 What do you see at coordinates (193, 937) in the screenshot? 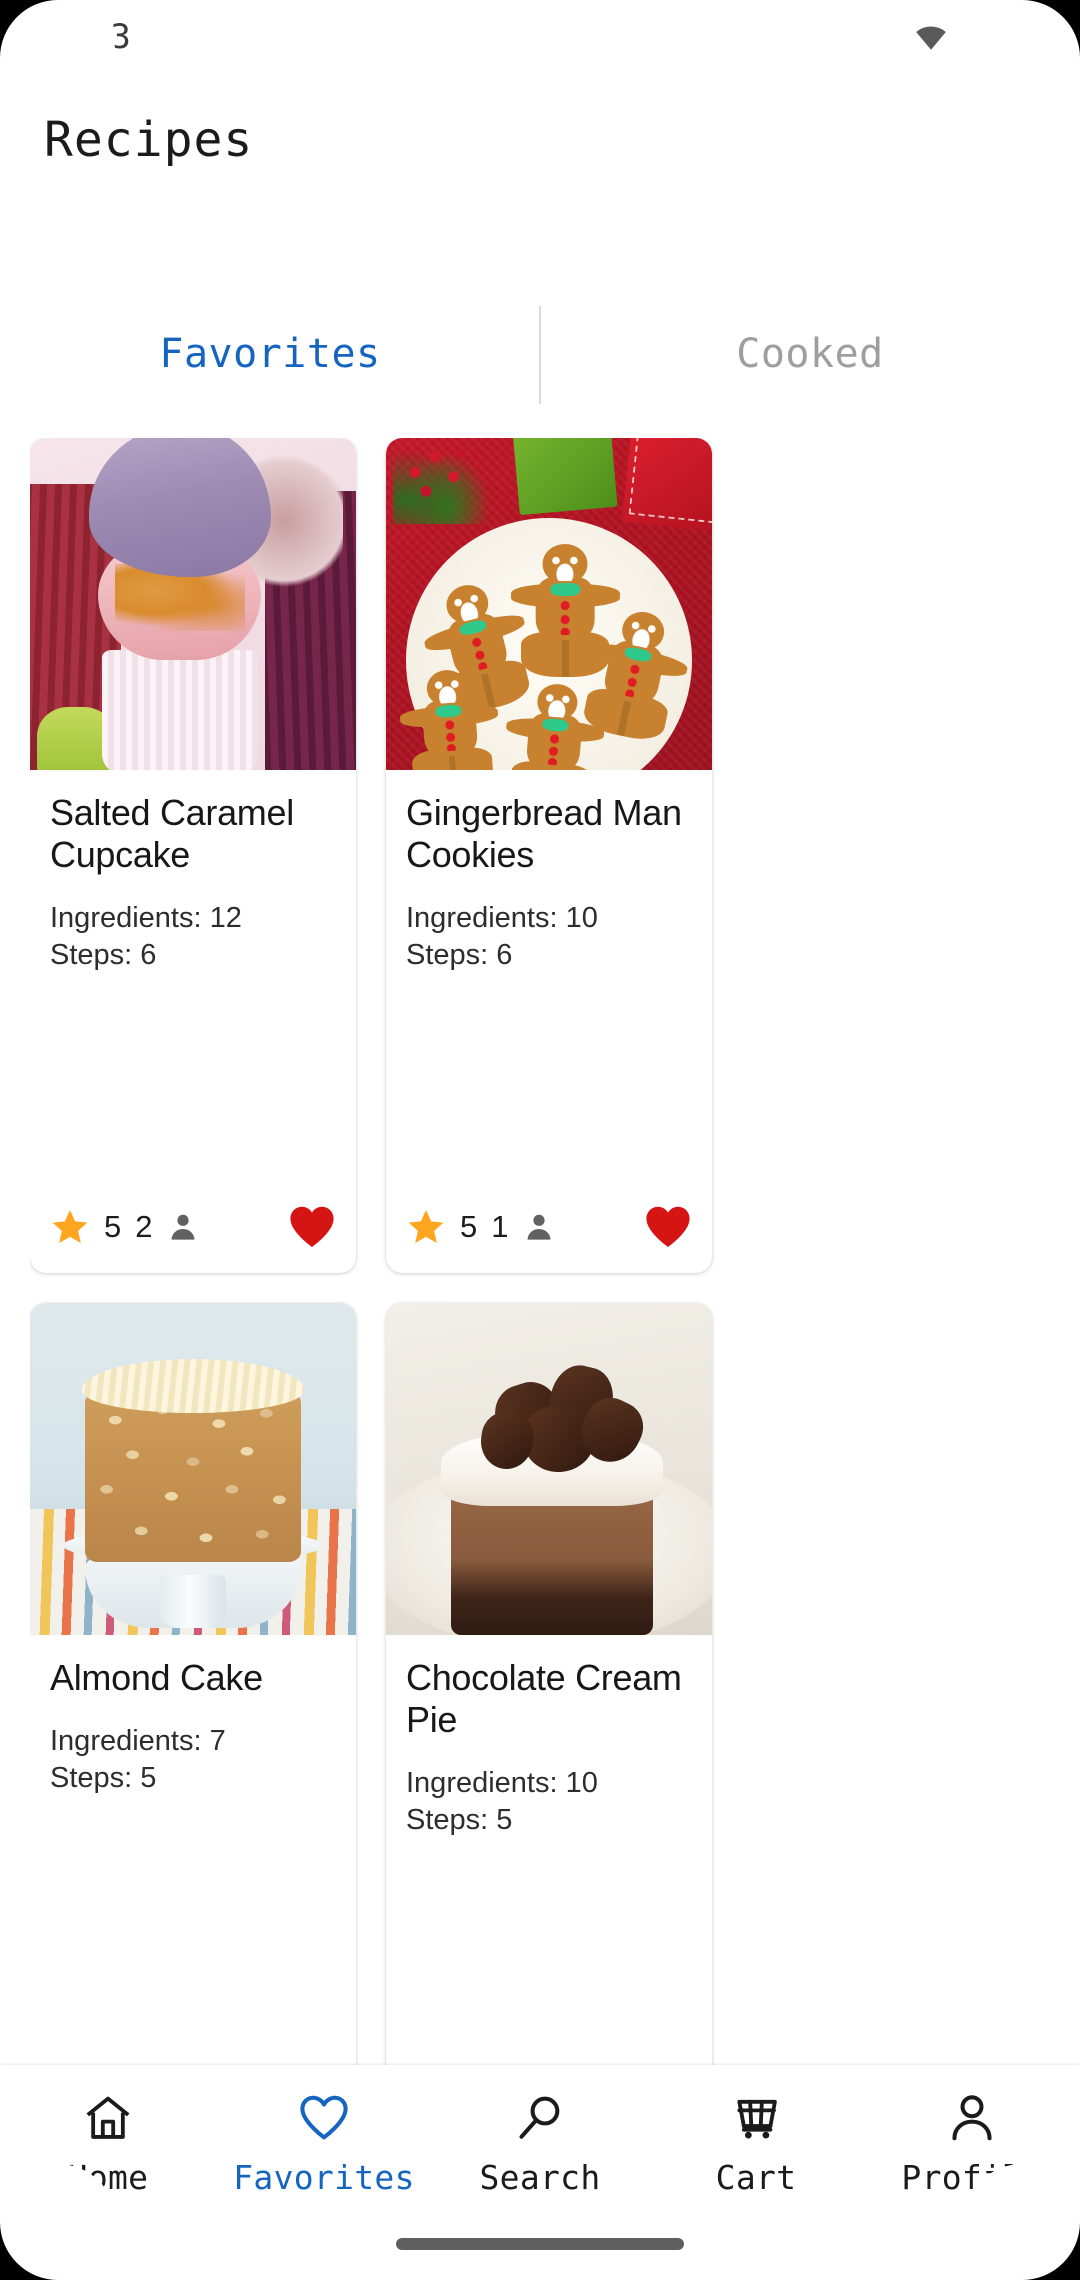
I see `recipe-meta: Ingredients: 12 Steps: 6` at bounding box center [193, 937].